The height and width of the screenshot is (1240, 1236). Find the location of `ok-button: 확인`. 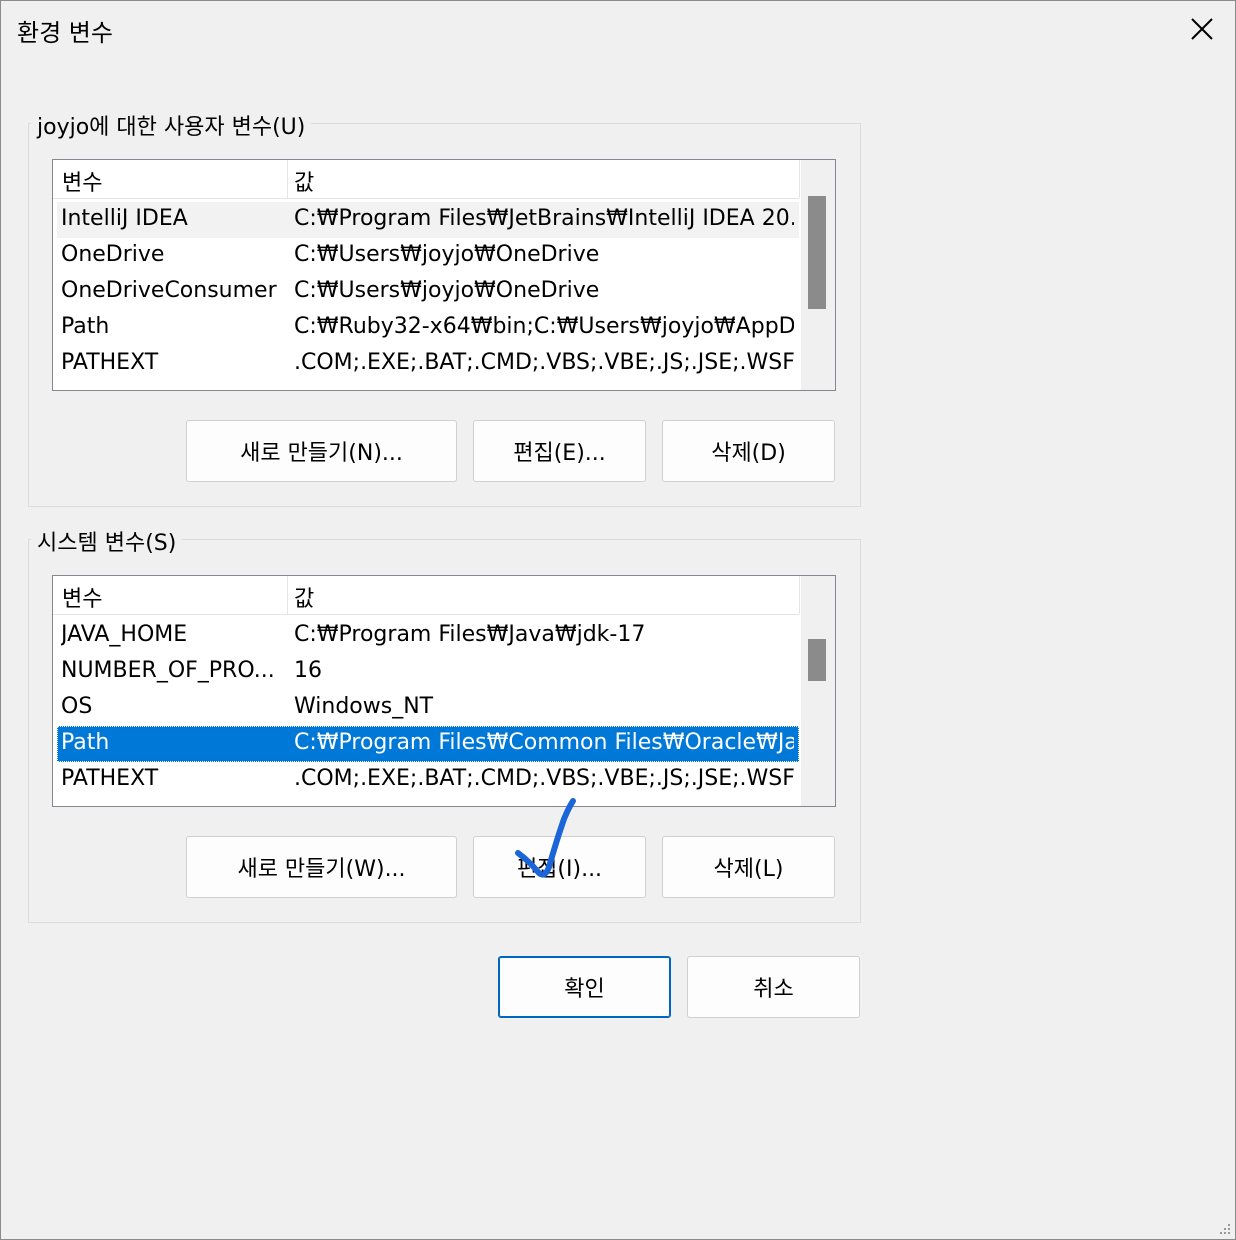

ok-button: 확인 is located at coordinates (584, 987).